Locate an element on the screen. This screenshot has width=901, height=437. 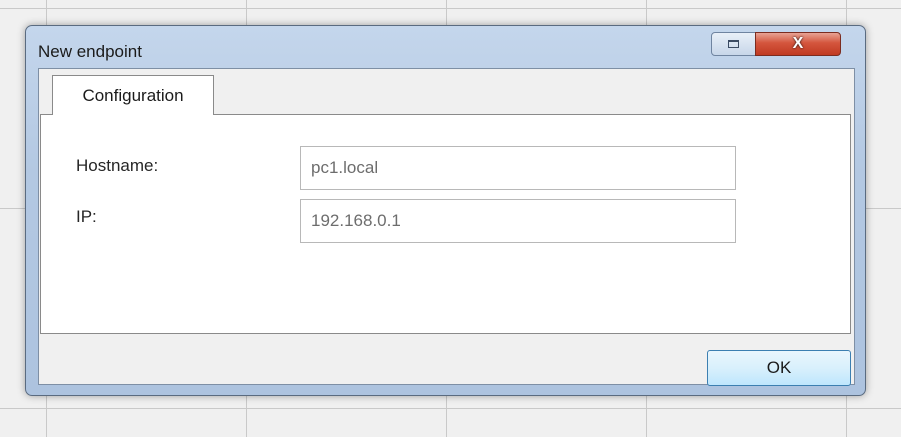
close-button: X is located at coordinates (798, 44).